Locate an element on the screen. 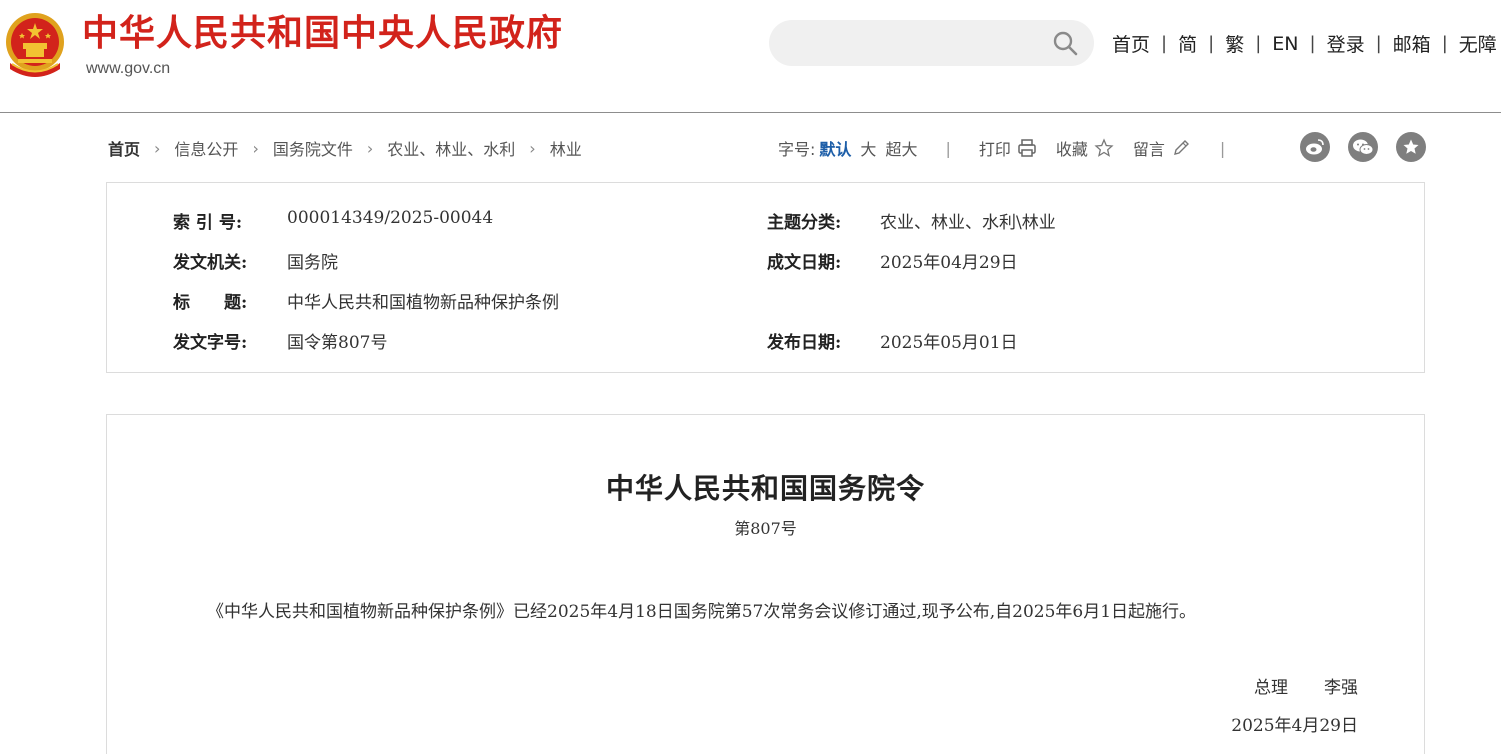 Image resolution: width=1501 pixels, height=754 pixels. wechat-glyph is located at coordinates (1363, 147).